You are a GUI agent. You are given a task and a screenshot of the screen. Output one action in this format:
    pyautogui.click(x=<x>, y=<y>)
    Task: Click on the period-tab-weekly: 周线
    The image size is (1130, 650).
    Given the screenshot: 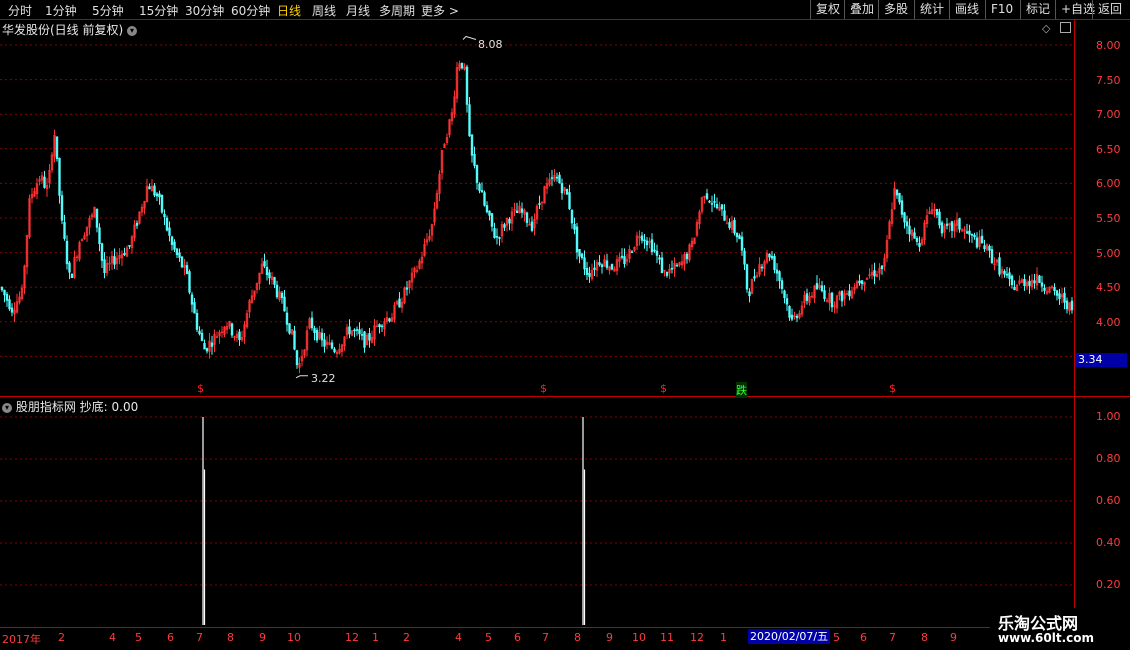 What is the action you would take?
    pyautogui.click(x=324, y=10)
    